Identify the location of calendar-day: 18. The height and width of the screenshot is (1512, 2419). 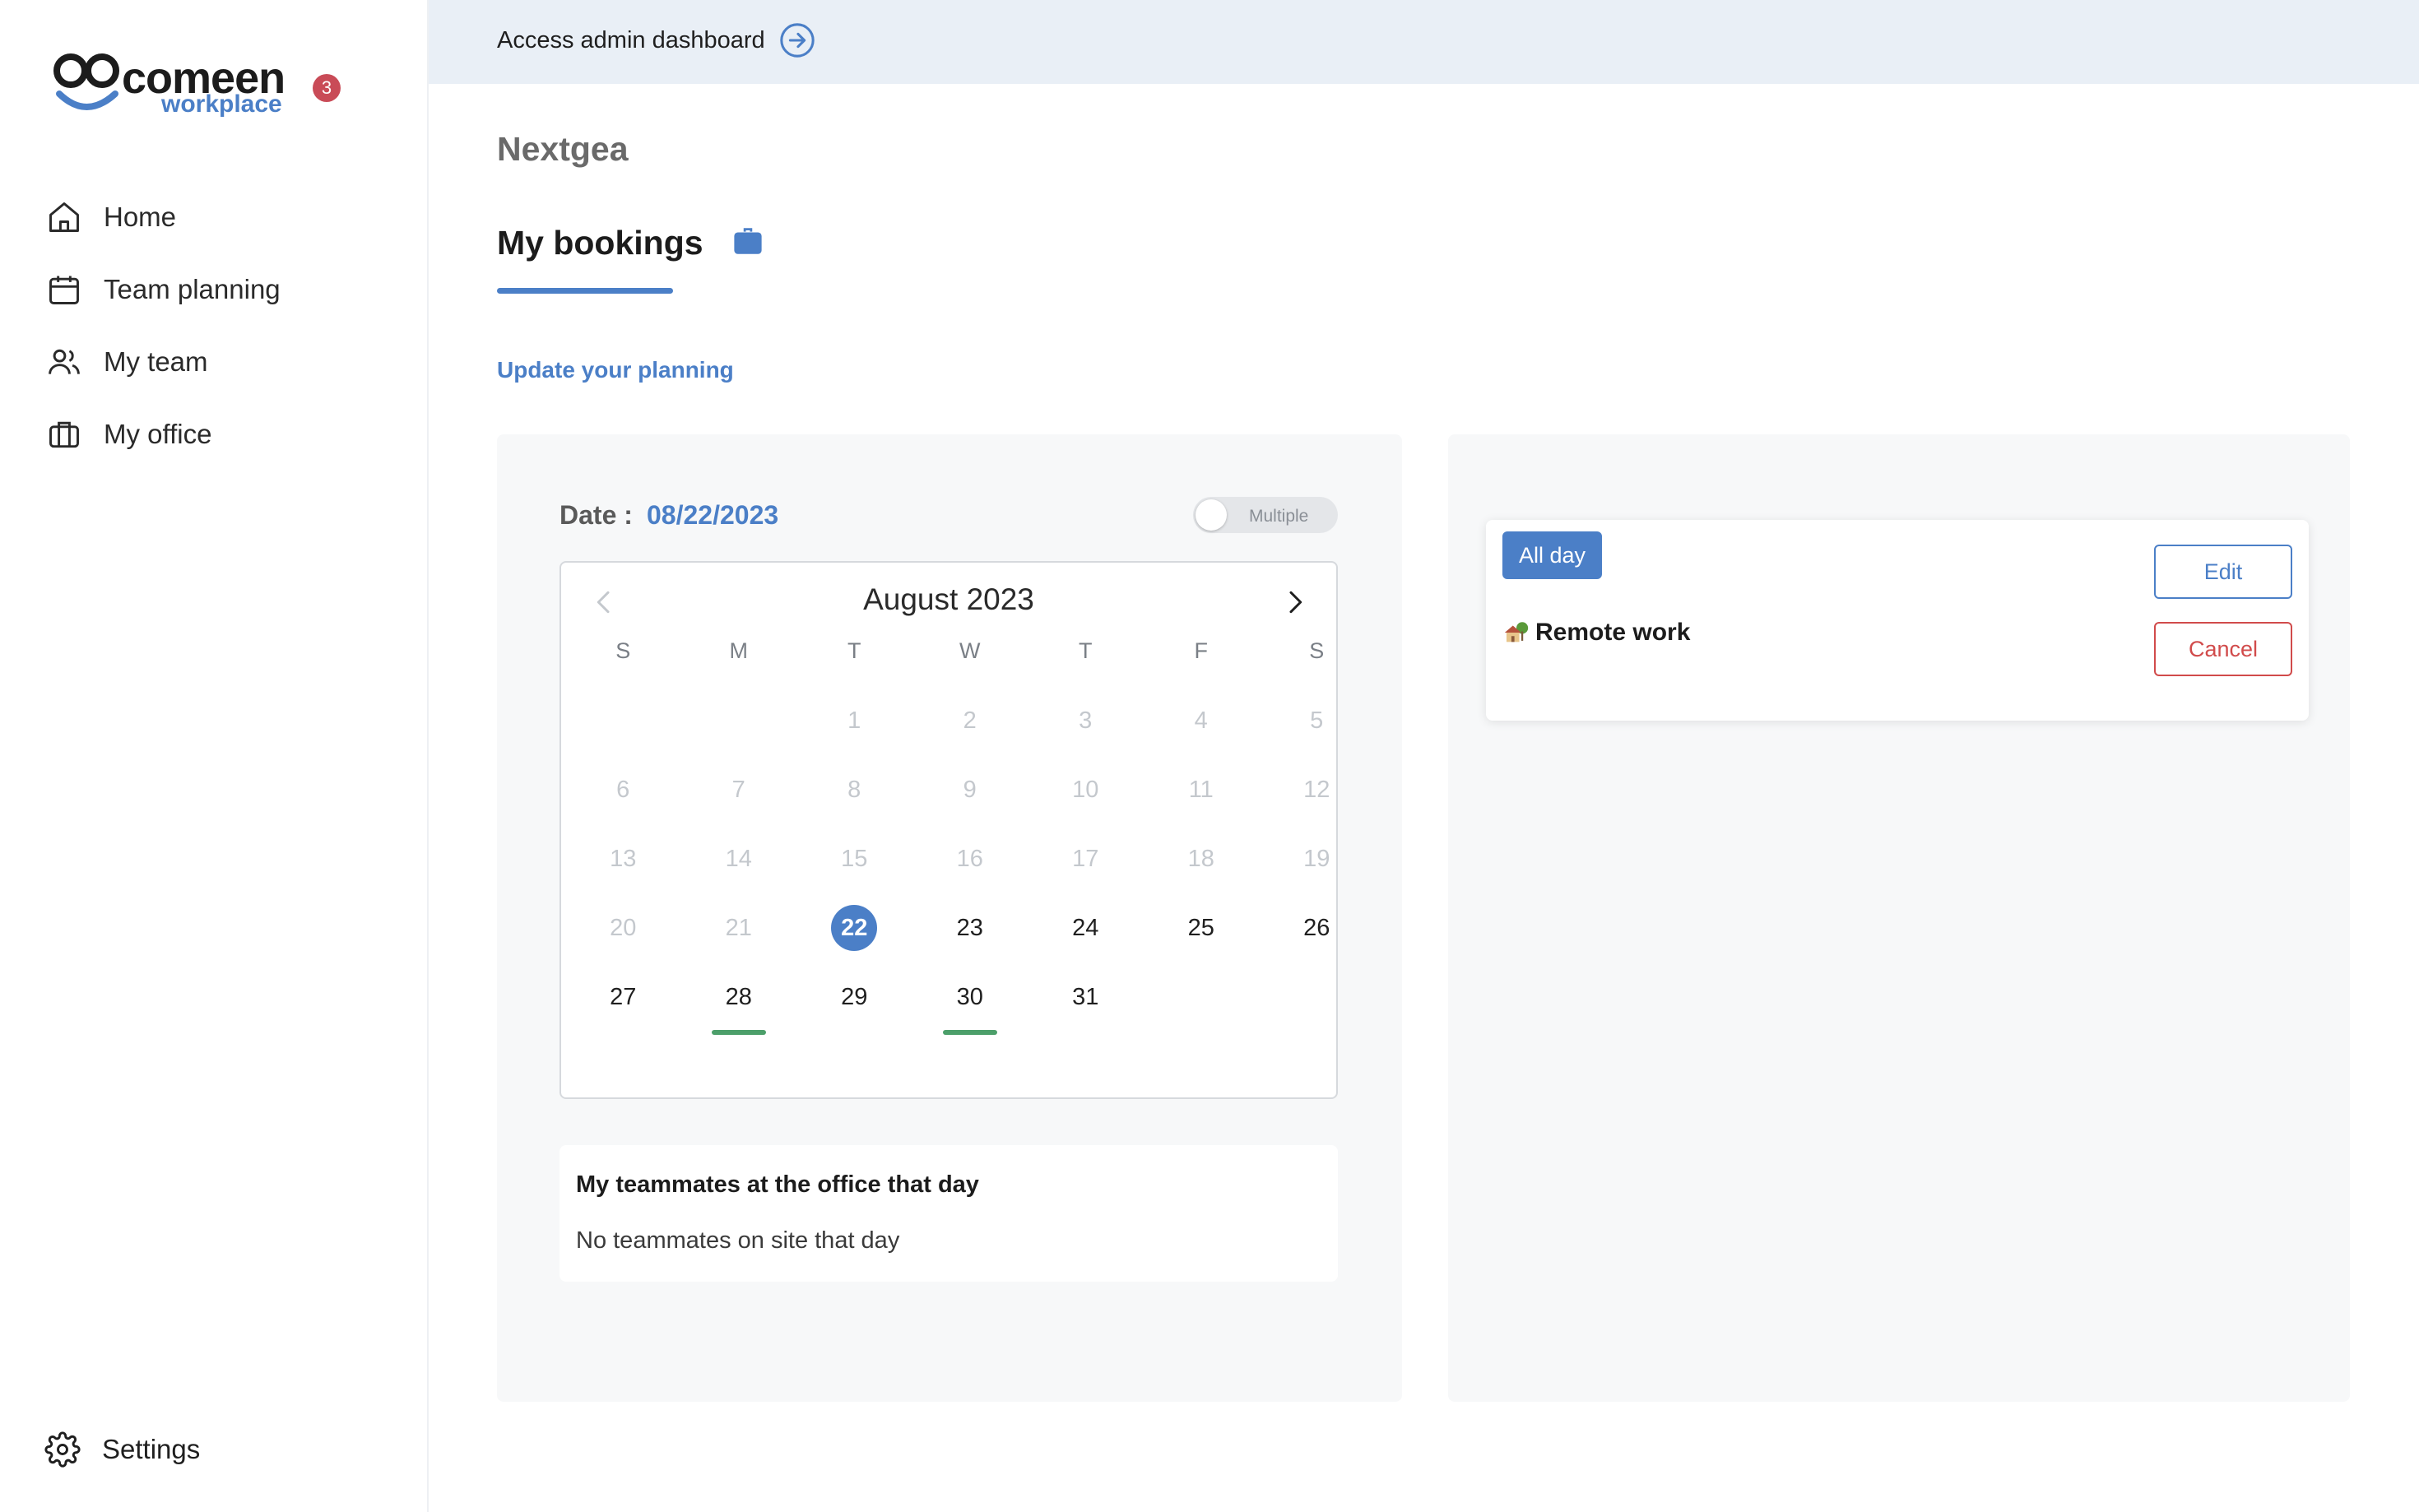
(1201, 859).